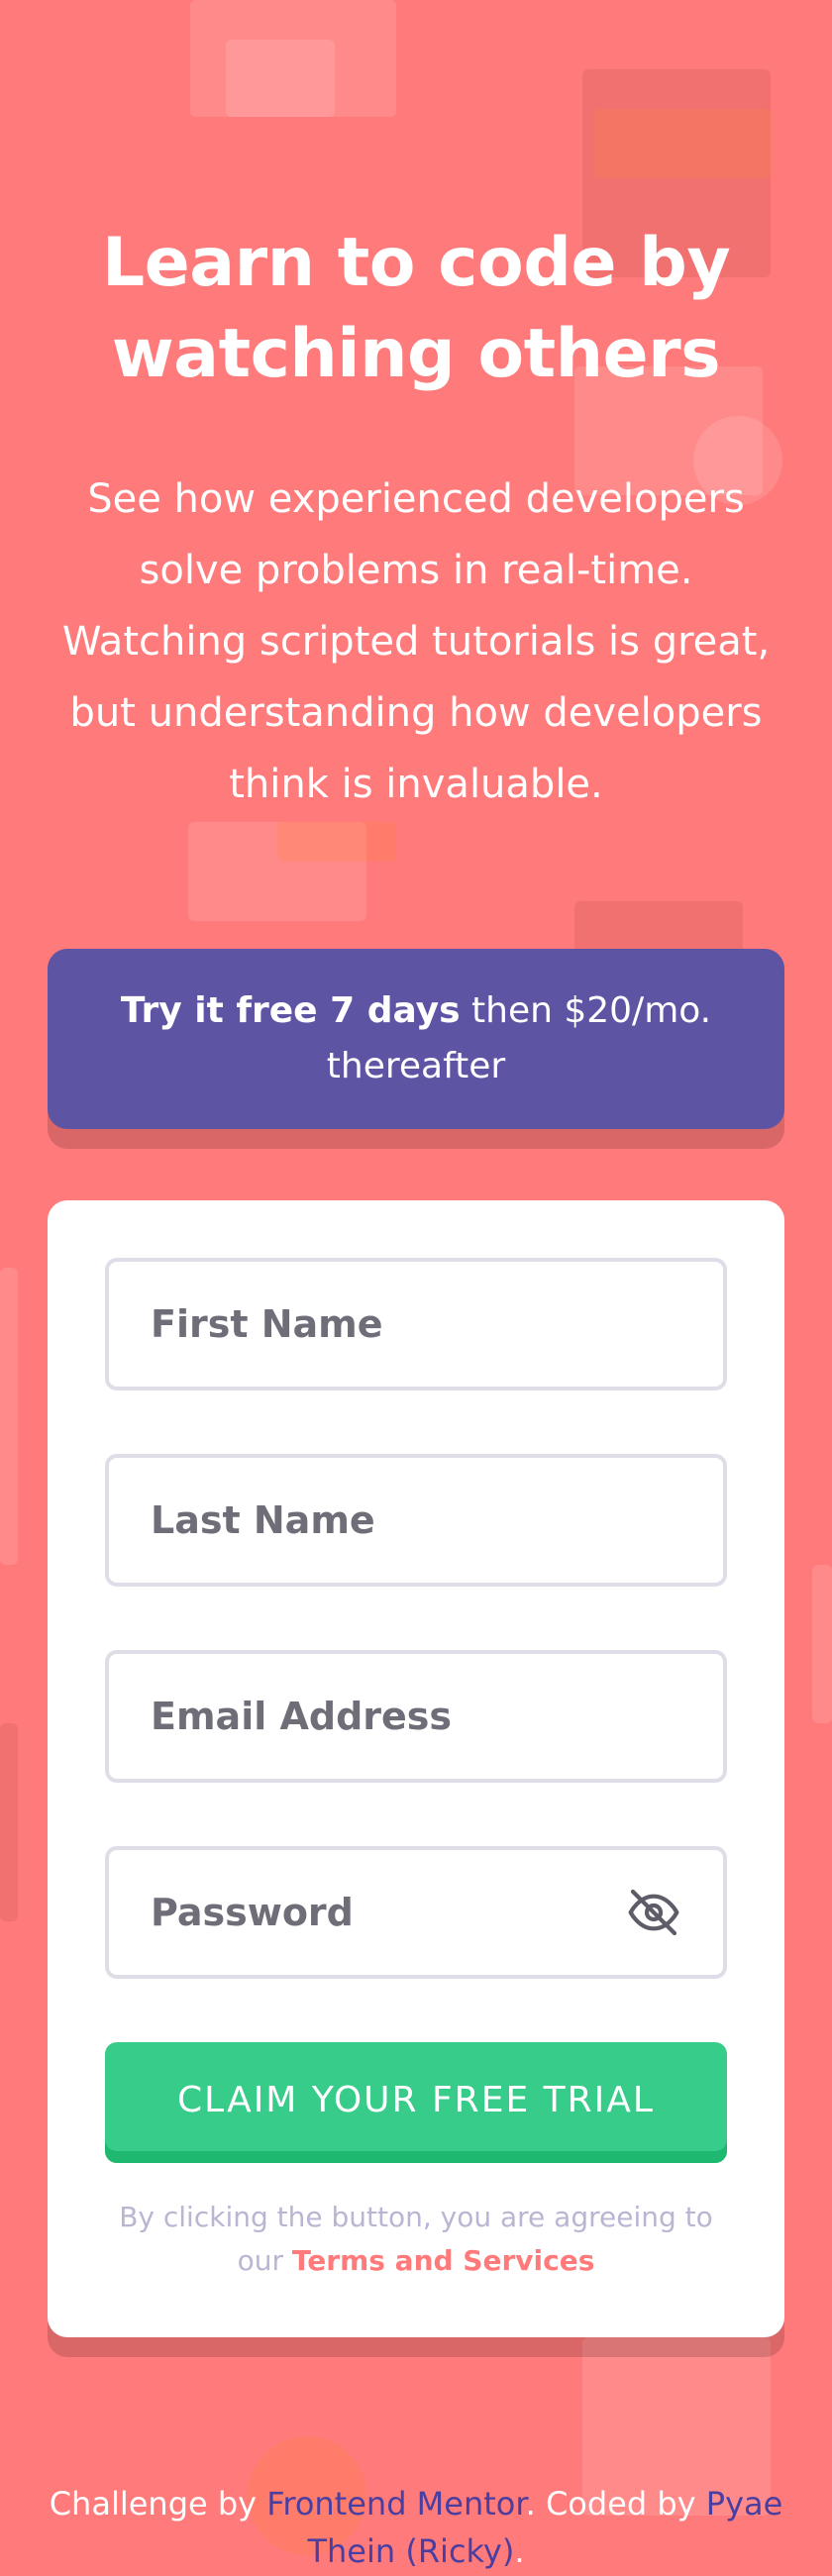 This screenshot has height=2576, width=832. What do you see at coordinates (395, 2504) in the screenshot?
I see `frontend-mentor-link: Frontend Mentor` at bounding box center [395, 2504].